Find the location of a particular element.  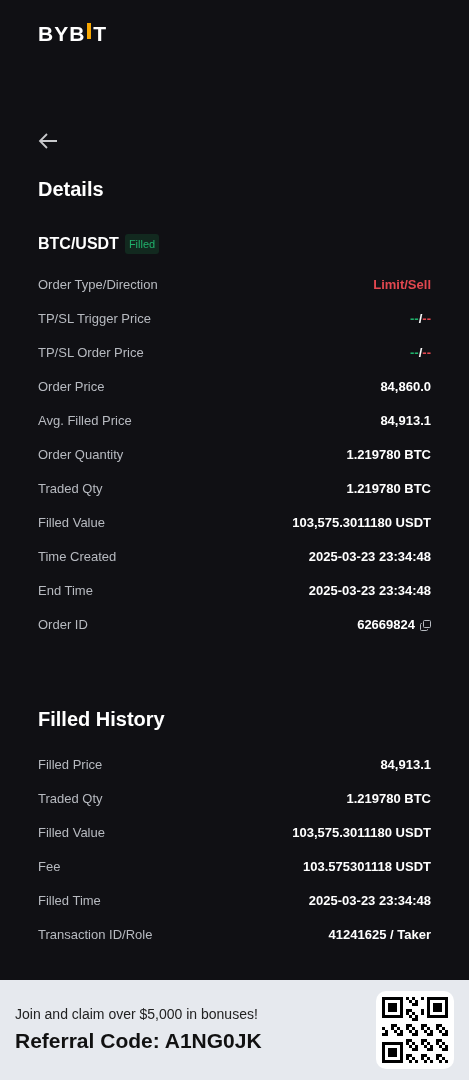

referral-code: Referral Code: A1NG0JK is located at coordinates (138, 1040).